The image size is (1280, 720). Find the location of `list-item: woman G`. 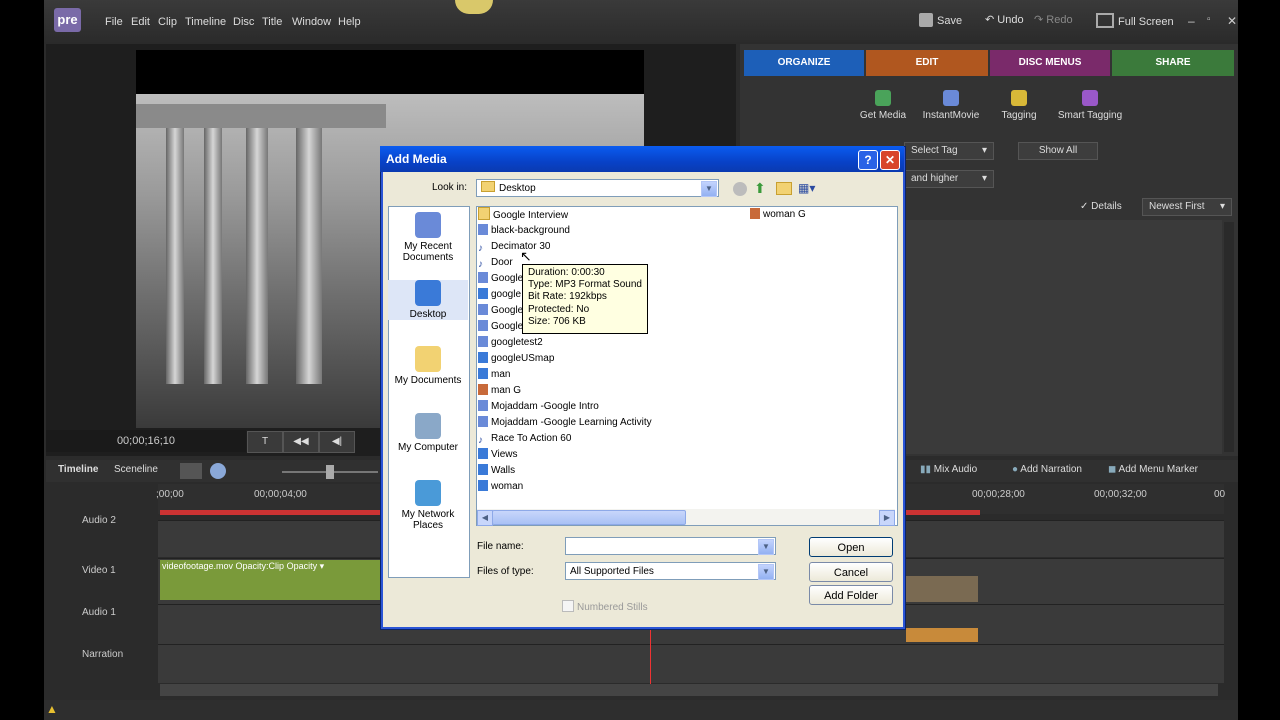

list-item: woman G is located at coordinates (778, 215).